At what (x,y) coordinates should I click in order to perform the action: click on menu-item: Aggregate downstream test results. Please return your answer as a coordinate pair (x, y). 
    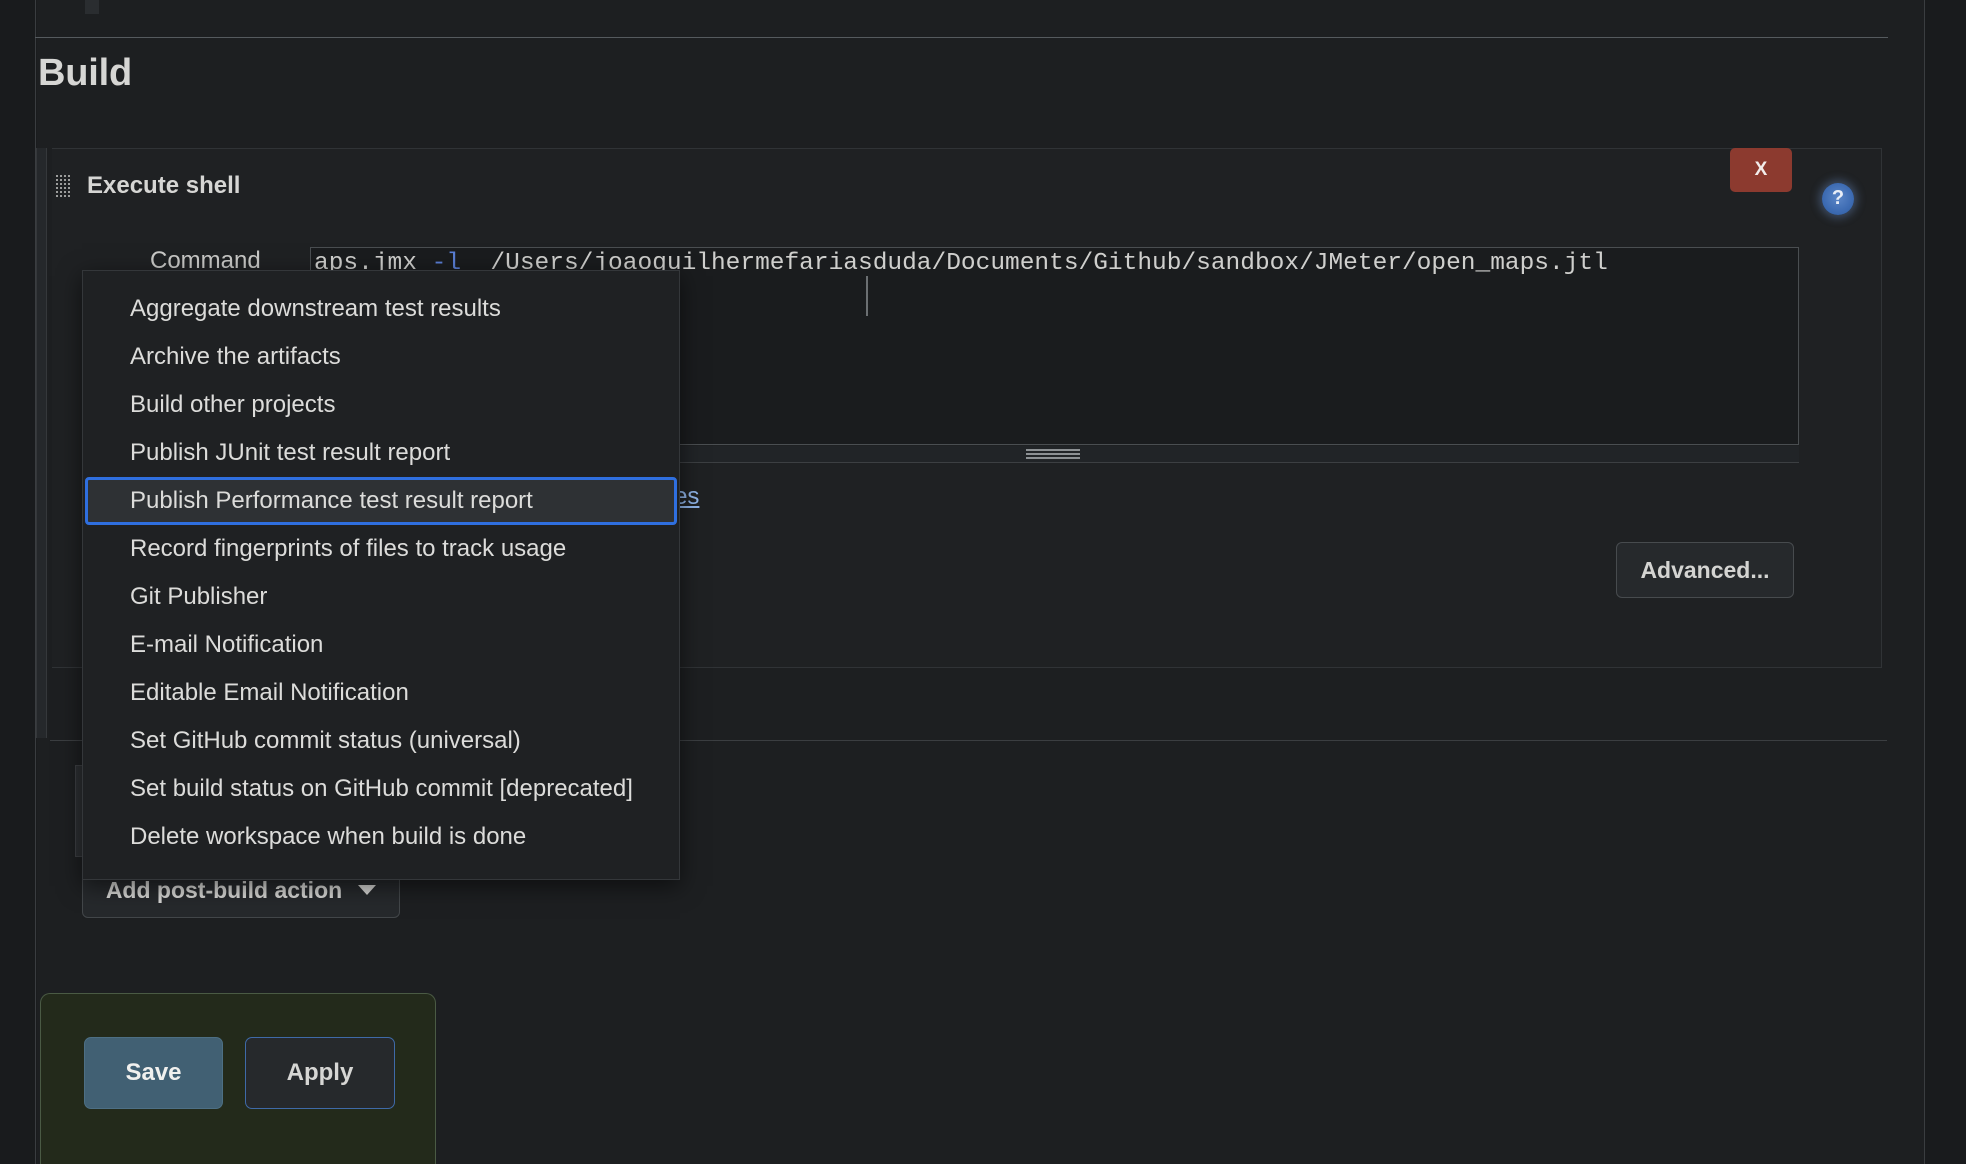
    Looking at the image, I should click on (381, 309).